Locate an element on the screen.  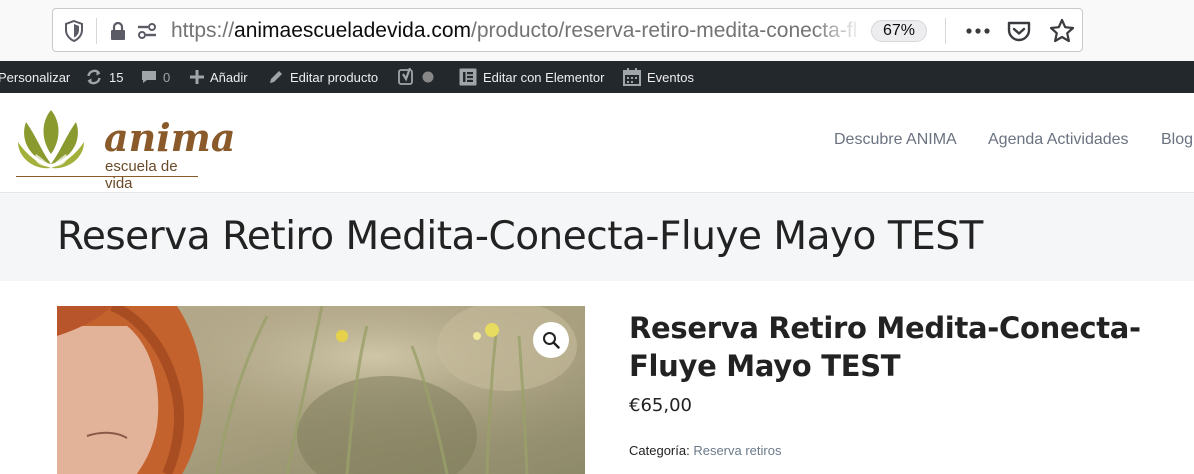
yoast-icon is located at coordinates (405, 76).